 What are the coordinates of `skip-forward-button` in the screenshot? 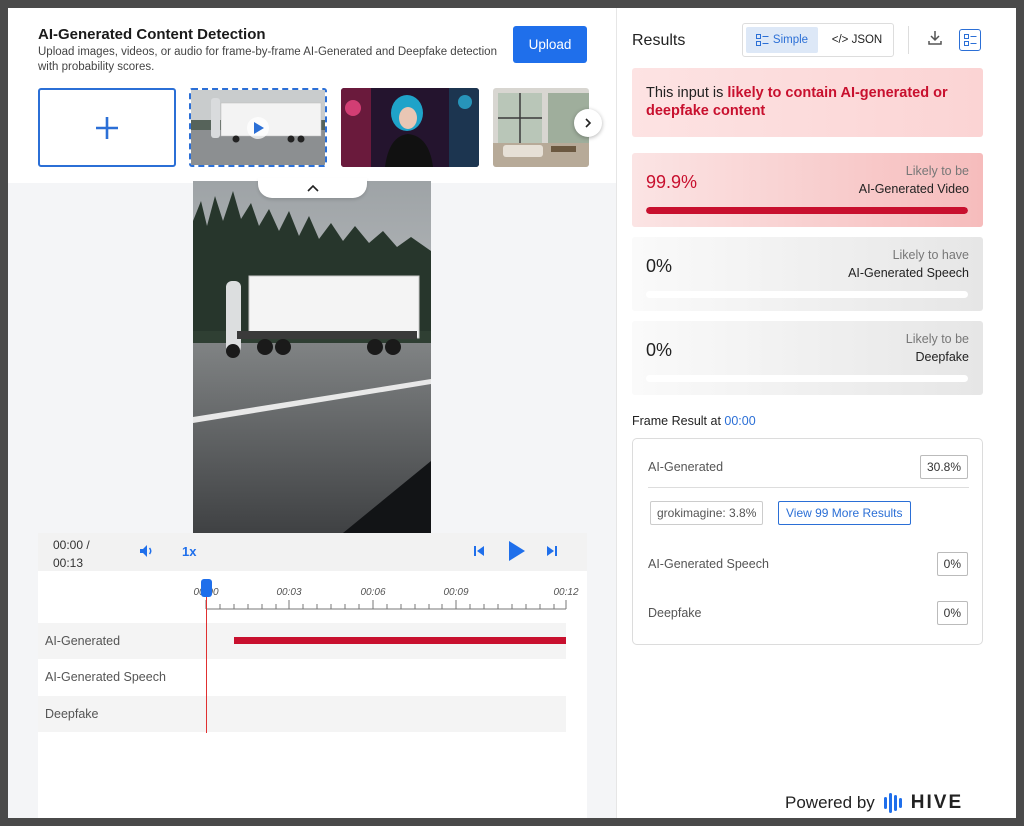 It's located at (552, 551).